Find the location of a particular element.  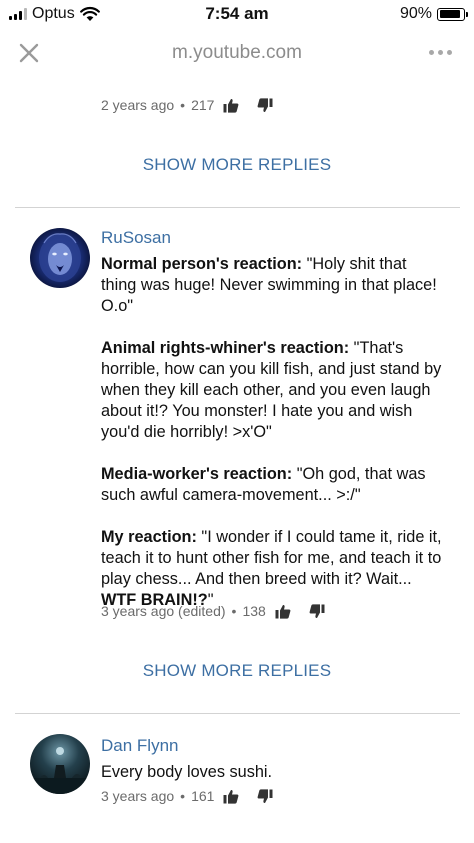

comment-time: 3 years ago is located at coordinates (138, 796).